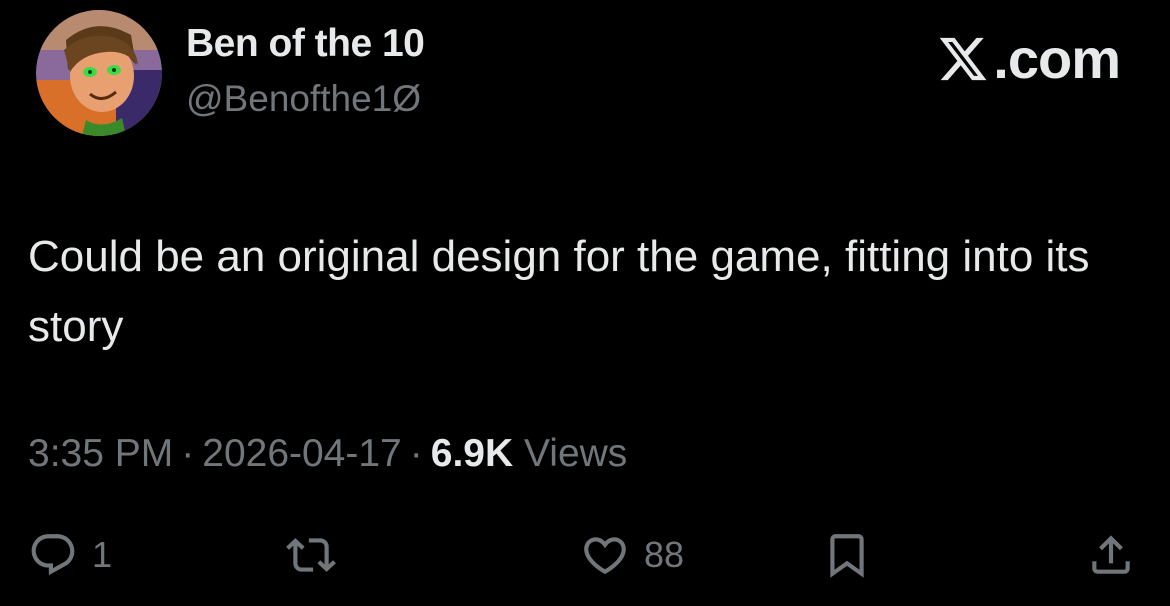  I want to click on views-label: Views, so click(575, 453).